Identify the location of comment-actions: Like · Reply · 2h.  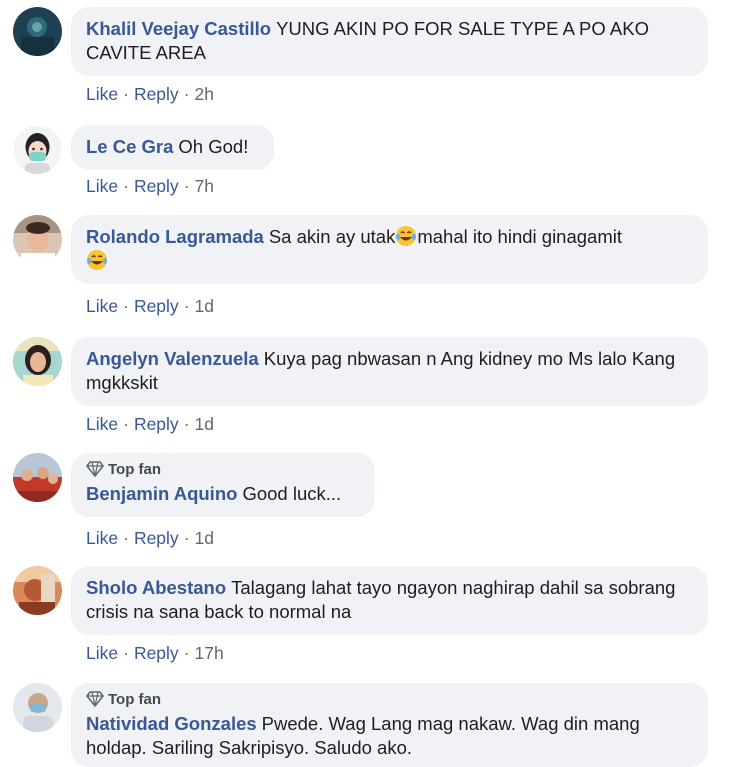
(150, 94).